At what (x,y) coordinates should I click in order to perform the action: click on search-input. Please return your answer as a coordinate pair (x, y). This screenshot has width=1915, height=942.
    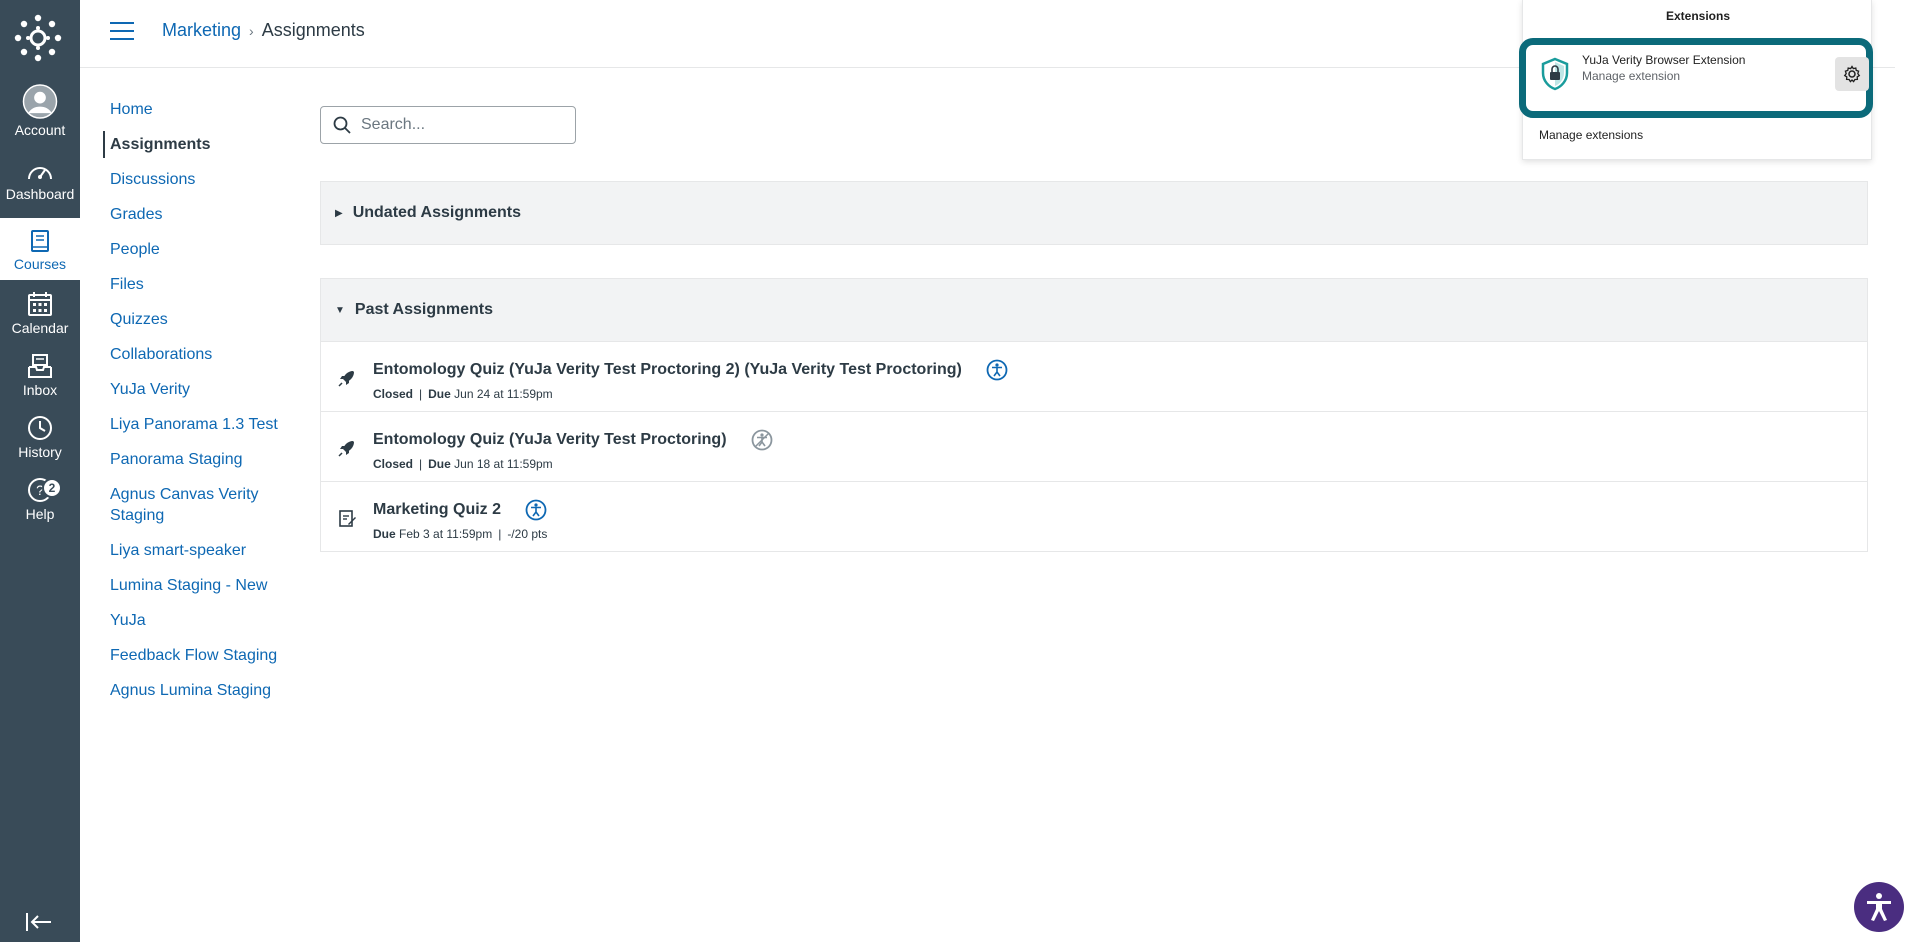
    Looking at the image, I should click on (461, 125).